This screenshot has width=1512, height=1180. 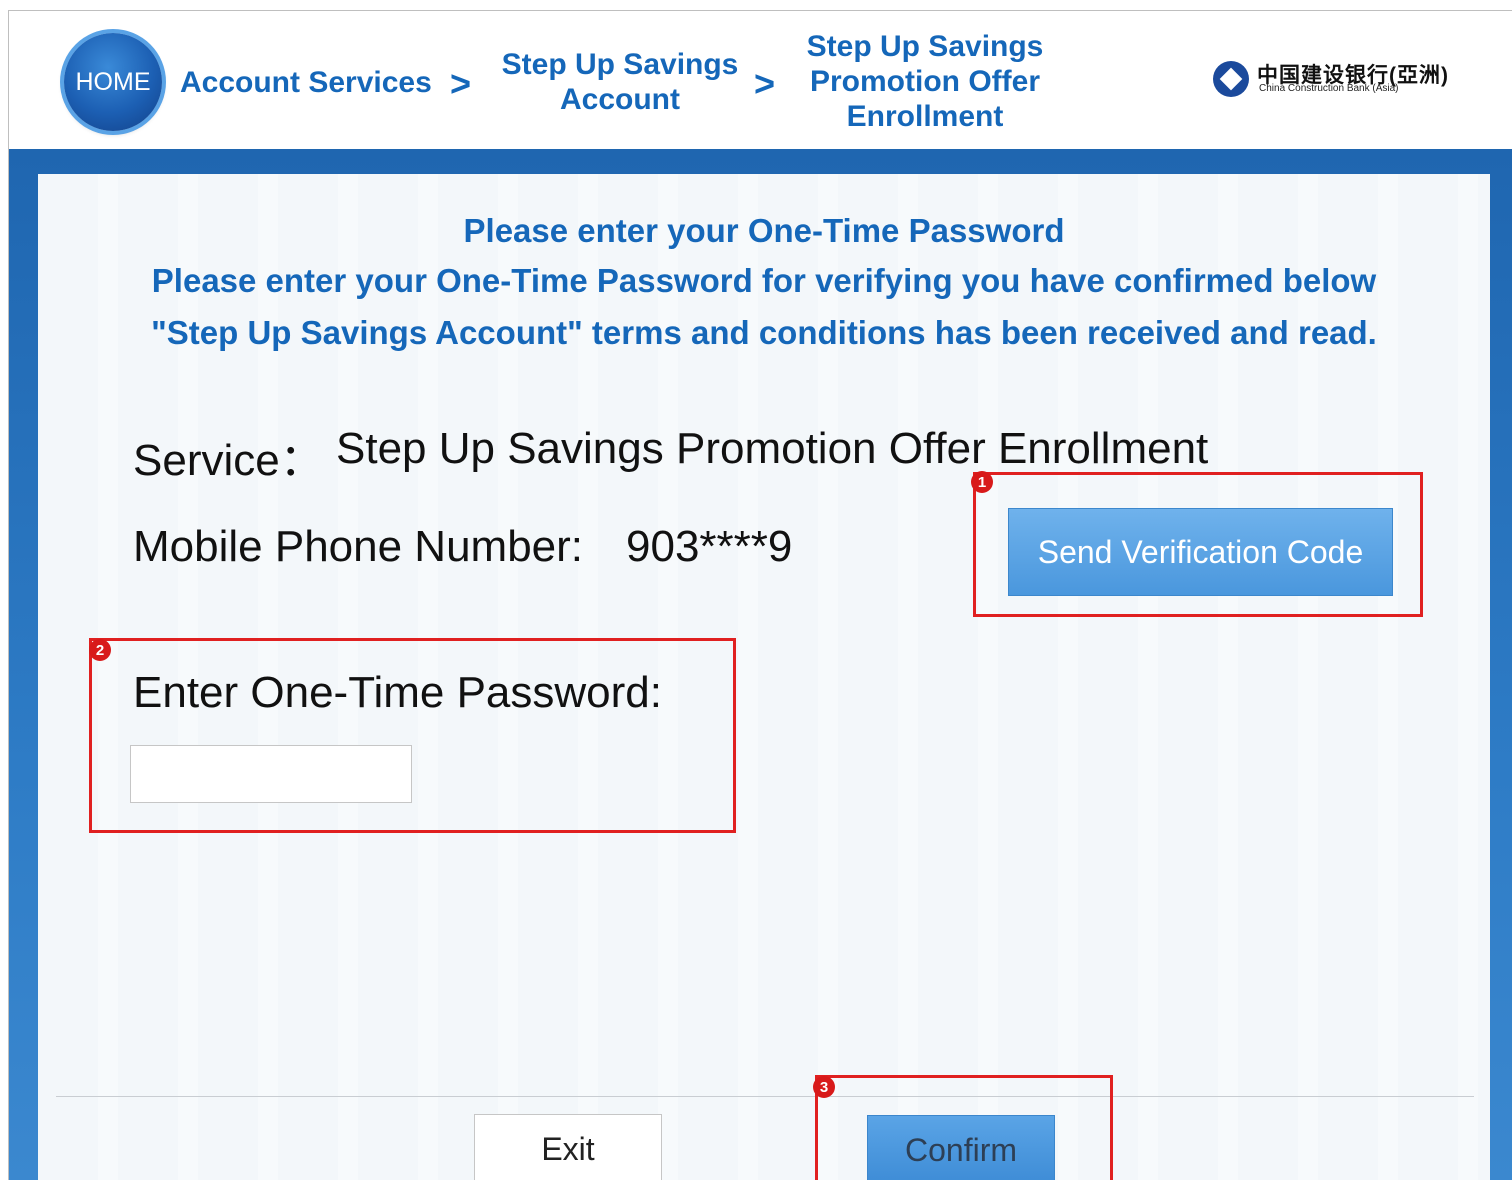 I want to click on breadcrumb-step-up-savings-account: Step Up Savings Account, so click(x=620, y=82).